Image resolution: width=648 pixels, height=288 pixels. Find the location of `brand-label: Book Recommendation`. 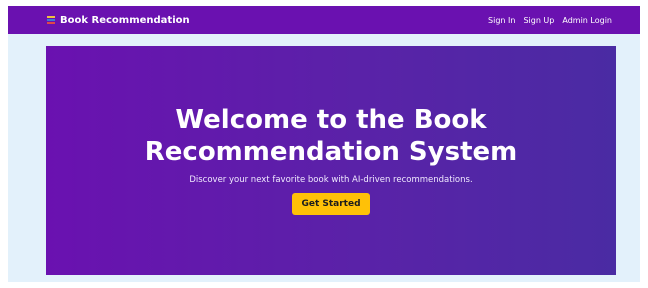

brand-label: Book Recommendation is located at coordinates (125, 20).